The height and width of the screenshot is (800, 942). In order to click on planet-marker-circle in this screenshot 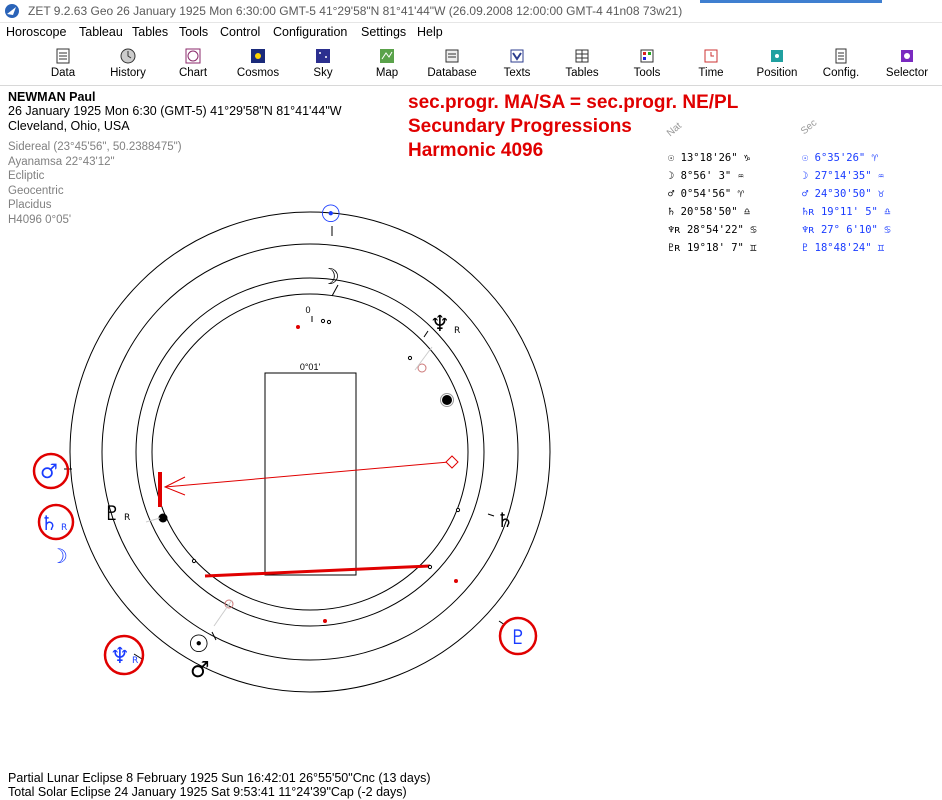, I will do `click(422, 368)`.